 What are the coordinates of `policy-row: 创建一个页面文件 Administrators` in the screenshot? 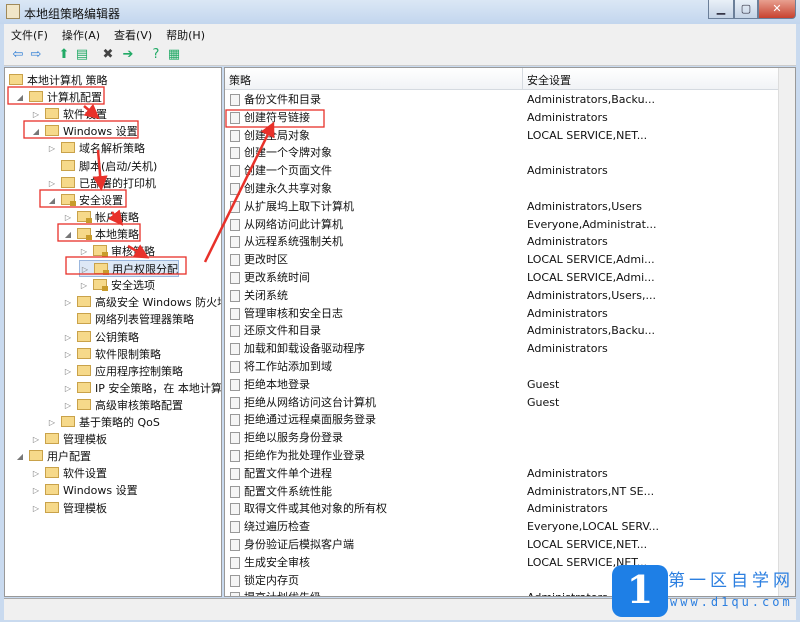 It's located at (510, 171).